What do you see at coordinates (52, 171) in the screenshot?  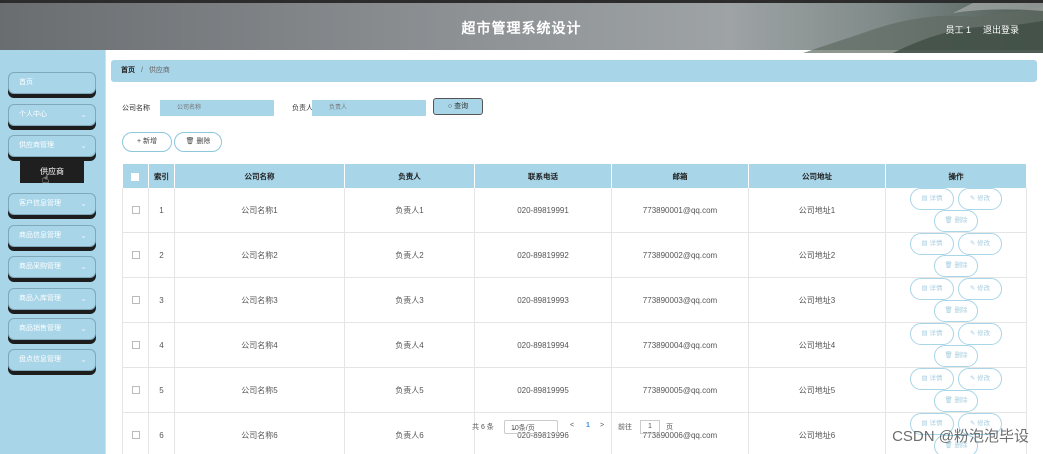 I see `sidebar-subitem-supplier: 供应商` at bounding box center [52, 171].